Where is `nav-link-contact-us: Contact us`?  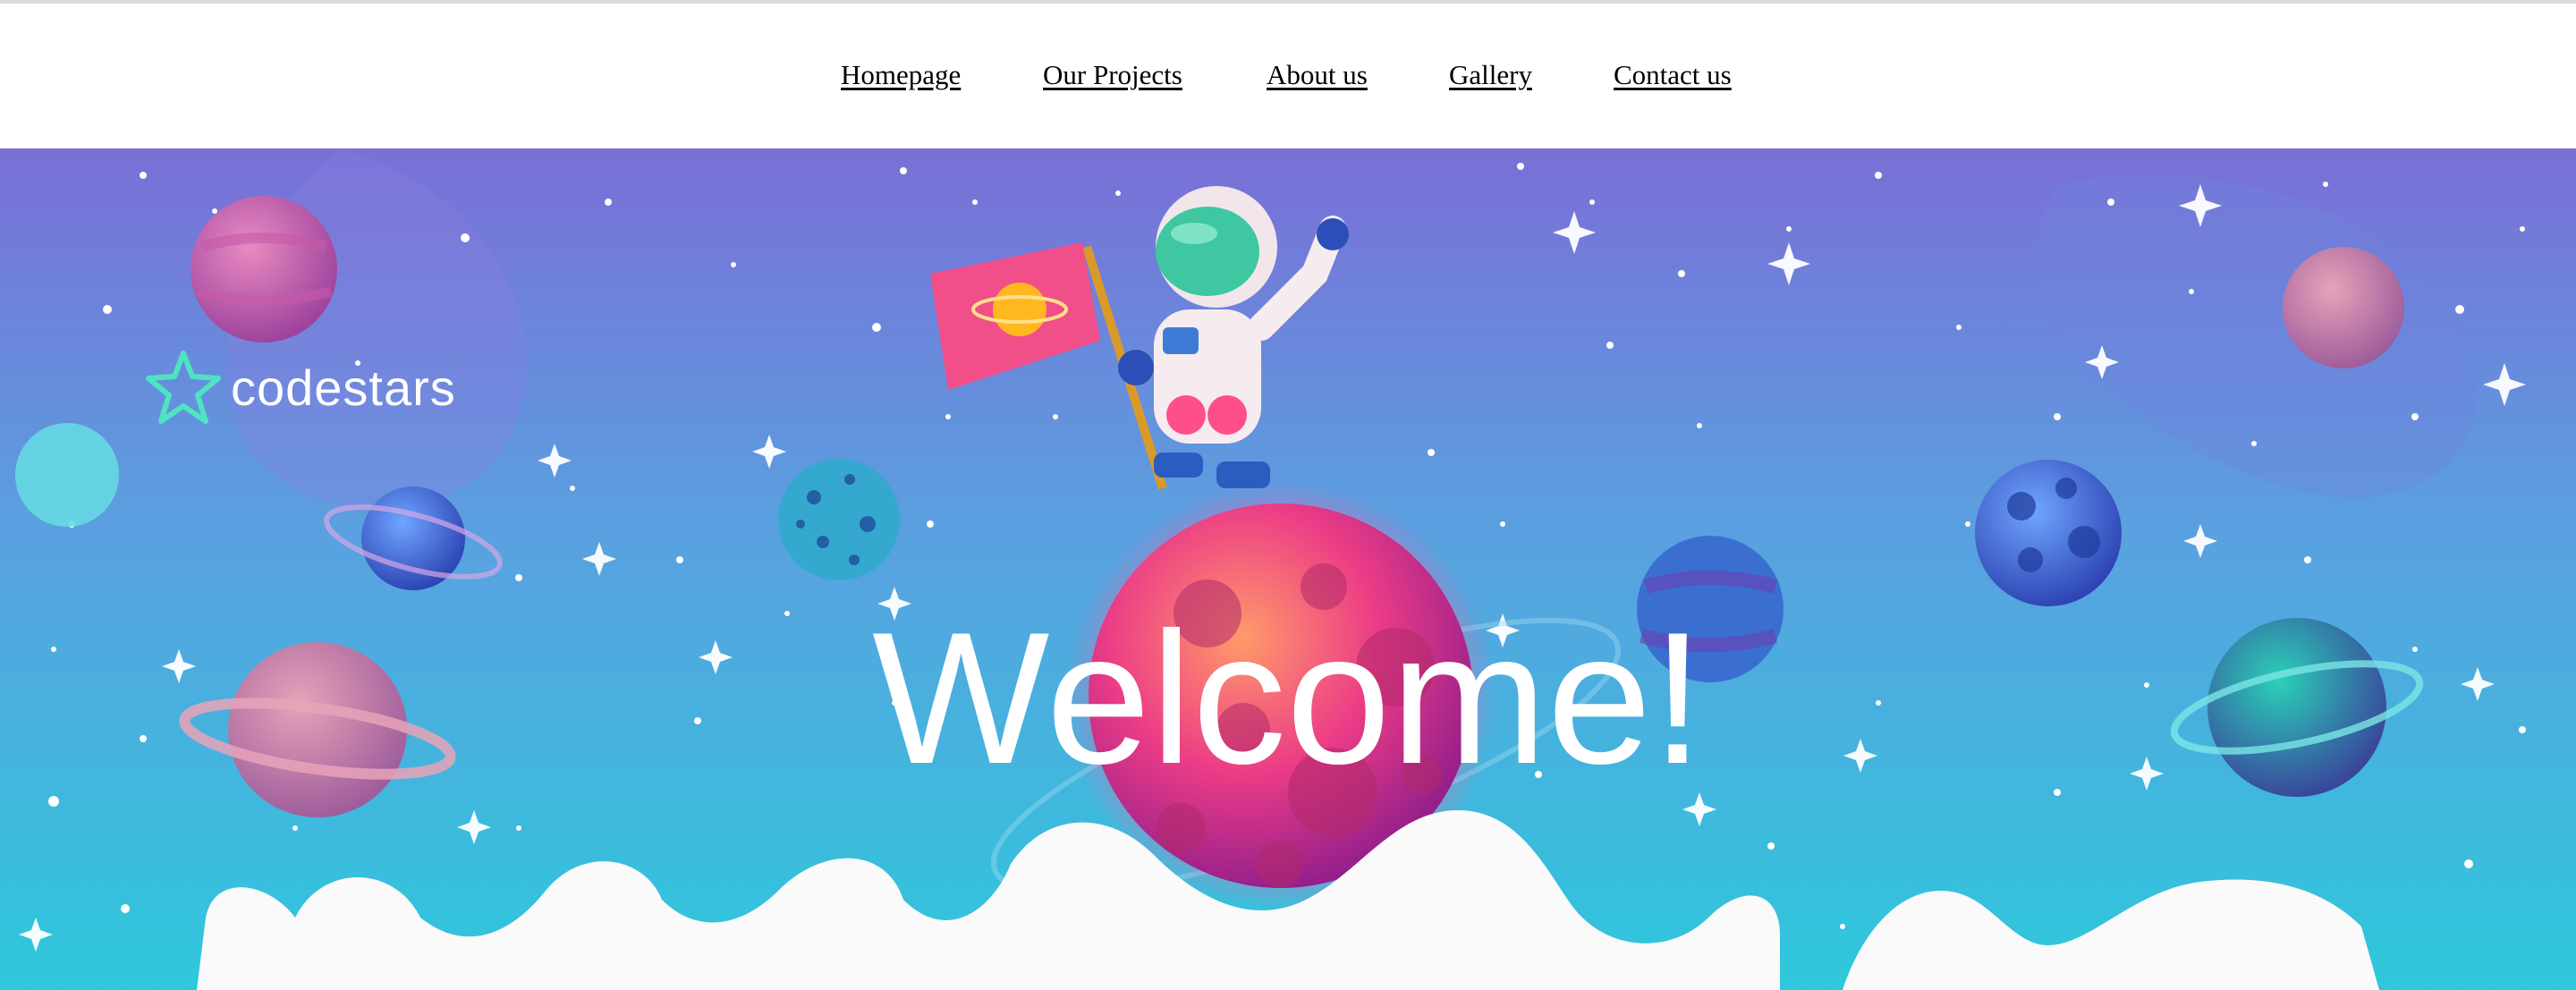 nav-link-contact-us: Contact us is located at coordinates (1673, 75).